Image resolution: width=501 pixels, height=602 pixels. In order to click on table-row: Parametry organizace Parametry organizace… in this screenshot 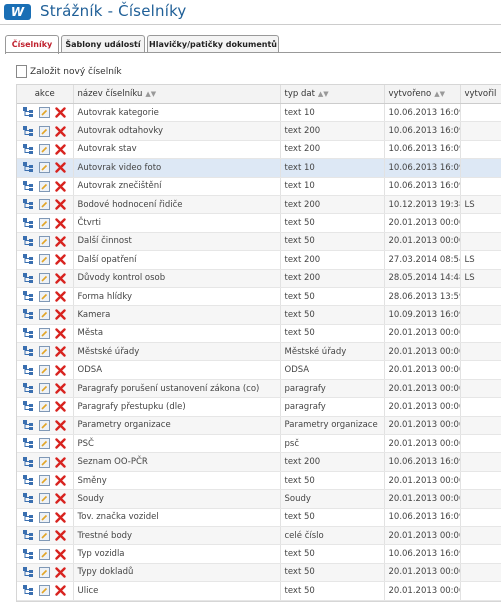, I will do `click(259, 426)`.